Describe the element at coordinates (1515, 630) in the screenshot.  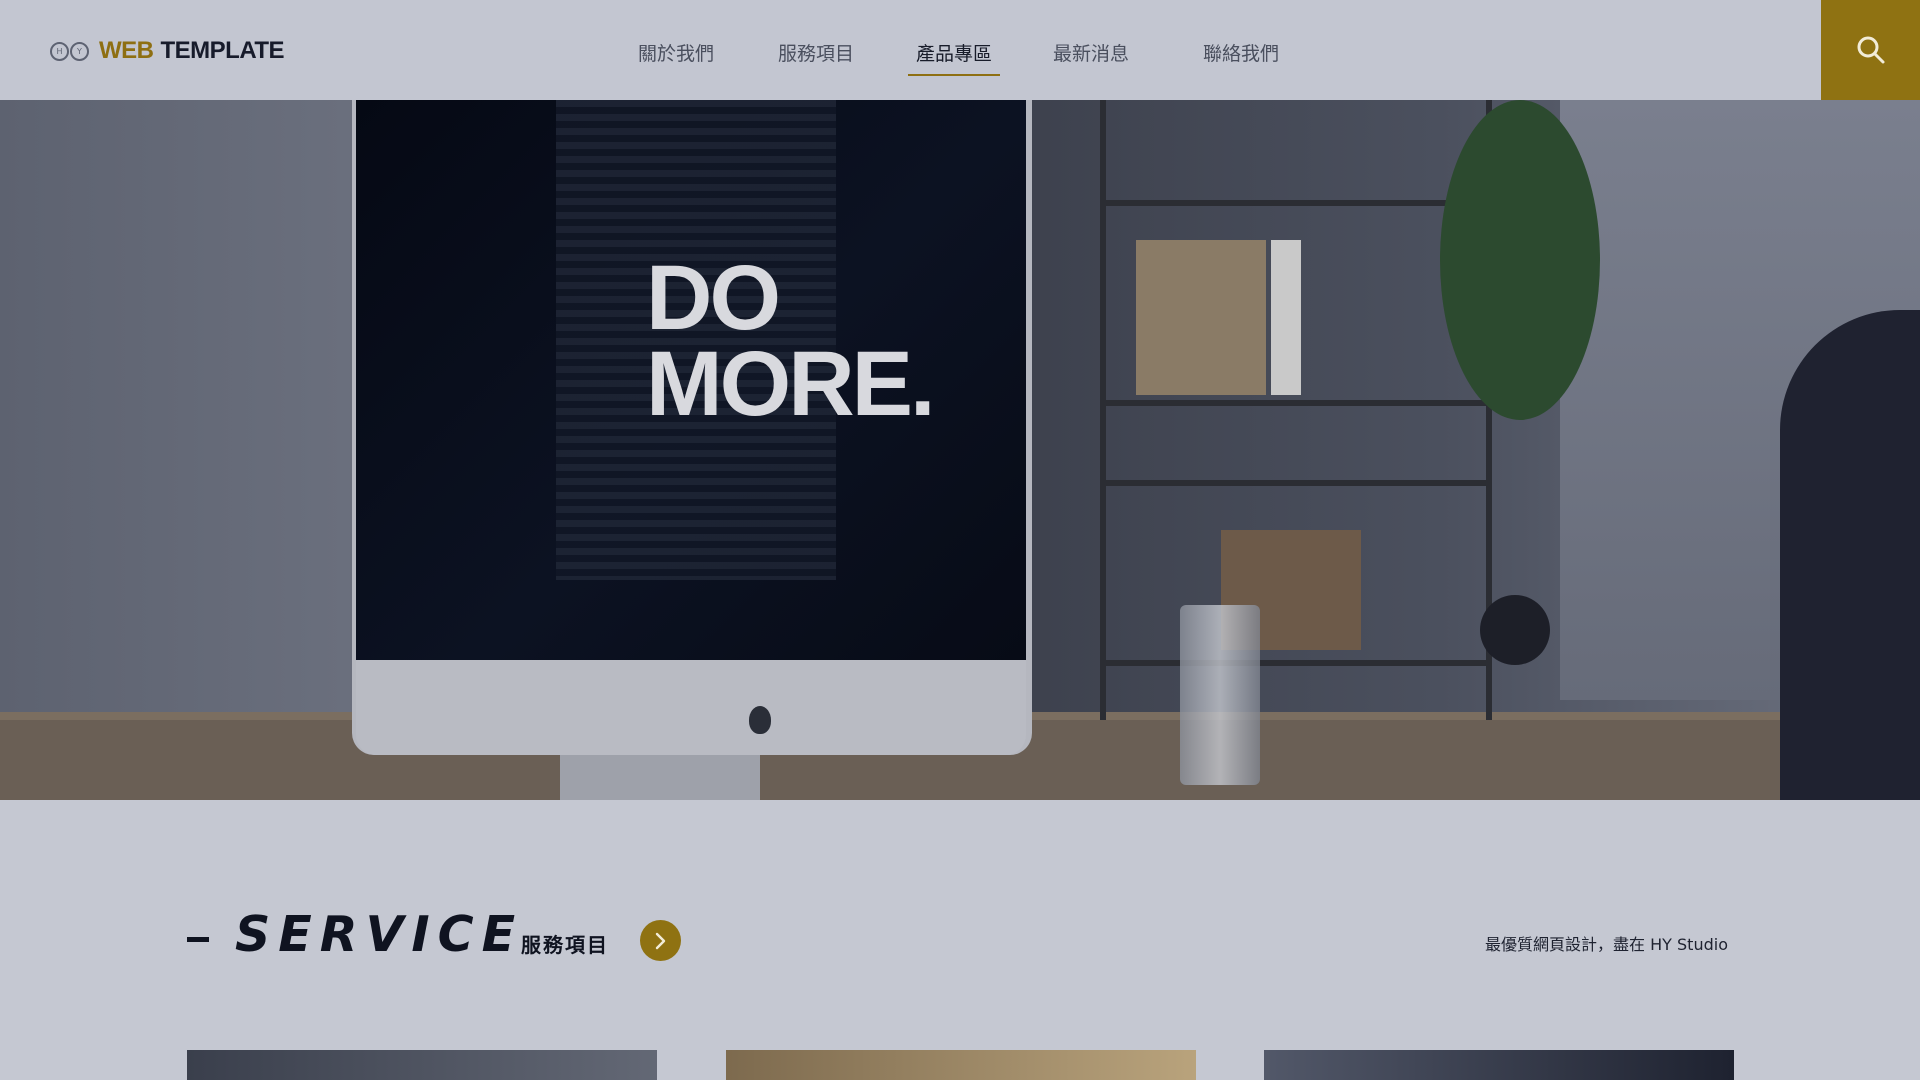
I see `headphones` at that location.